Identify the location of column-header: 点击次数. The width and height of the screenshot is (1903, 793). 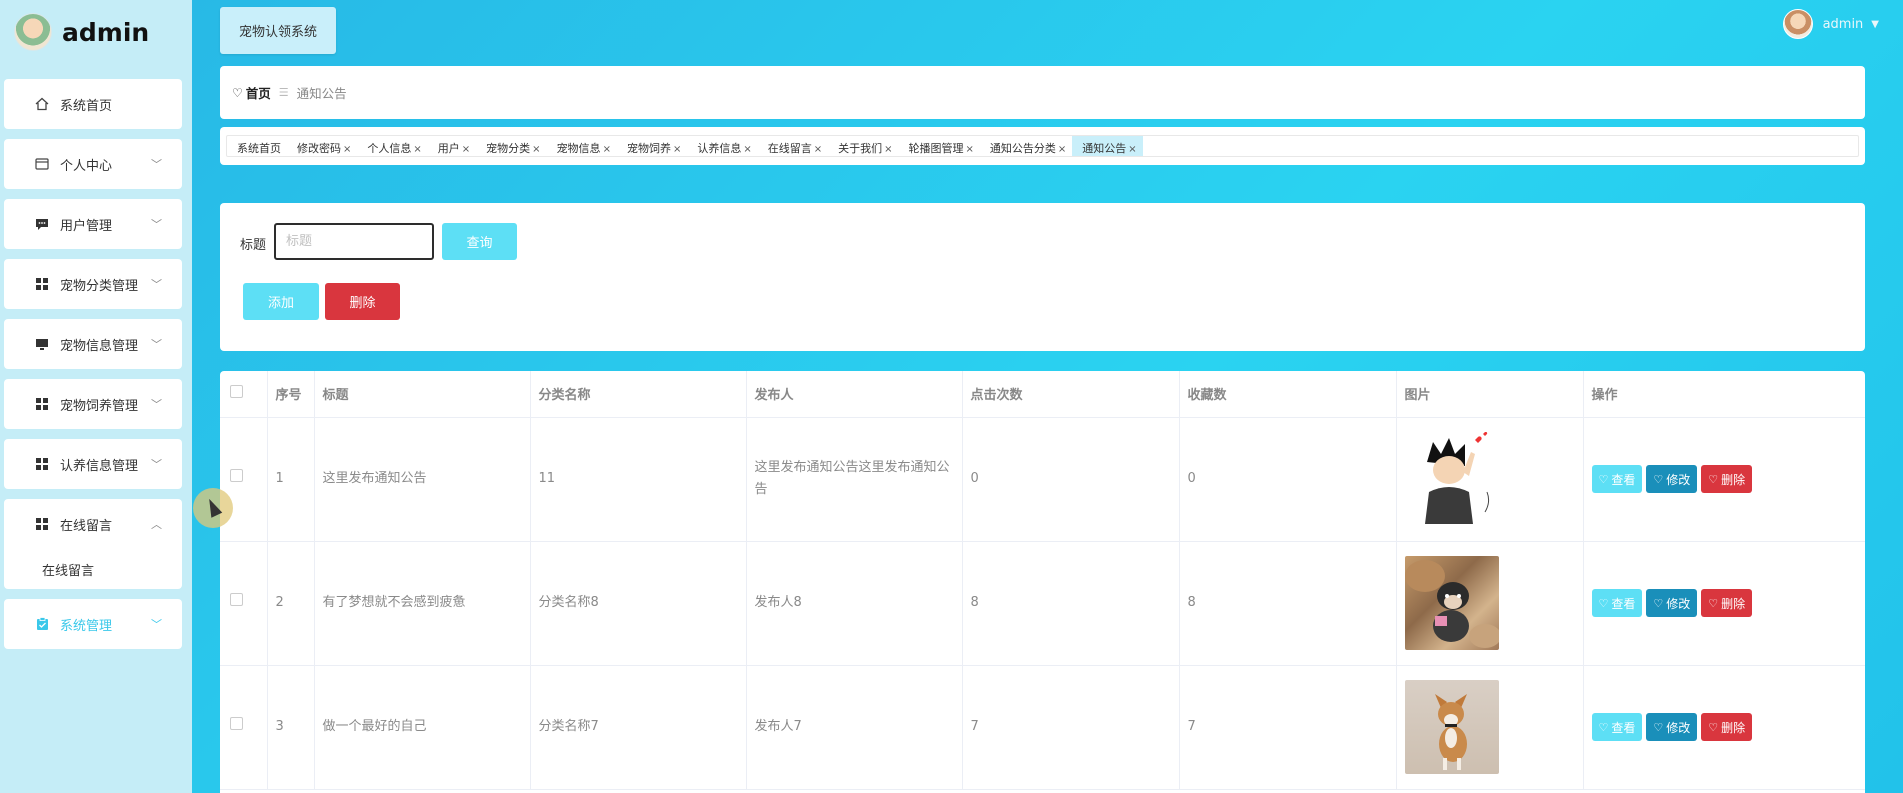
(1071, 394).